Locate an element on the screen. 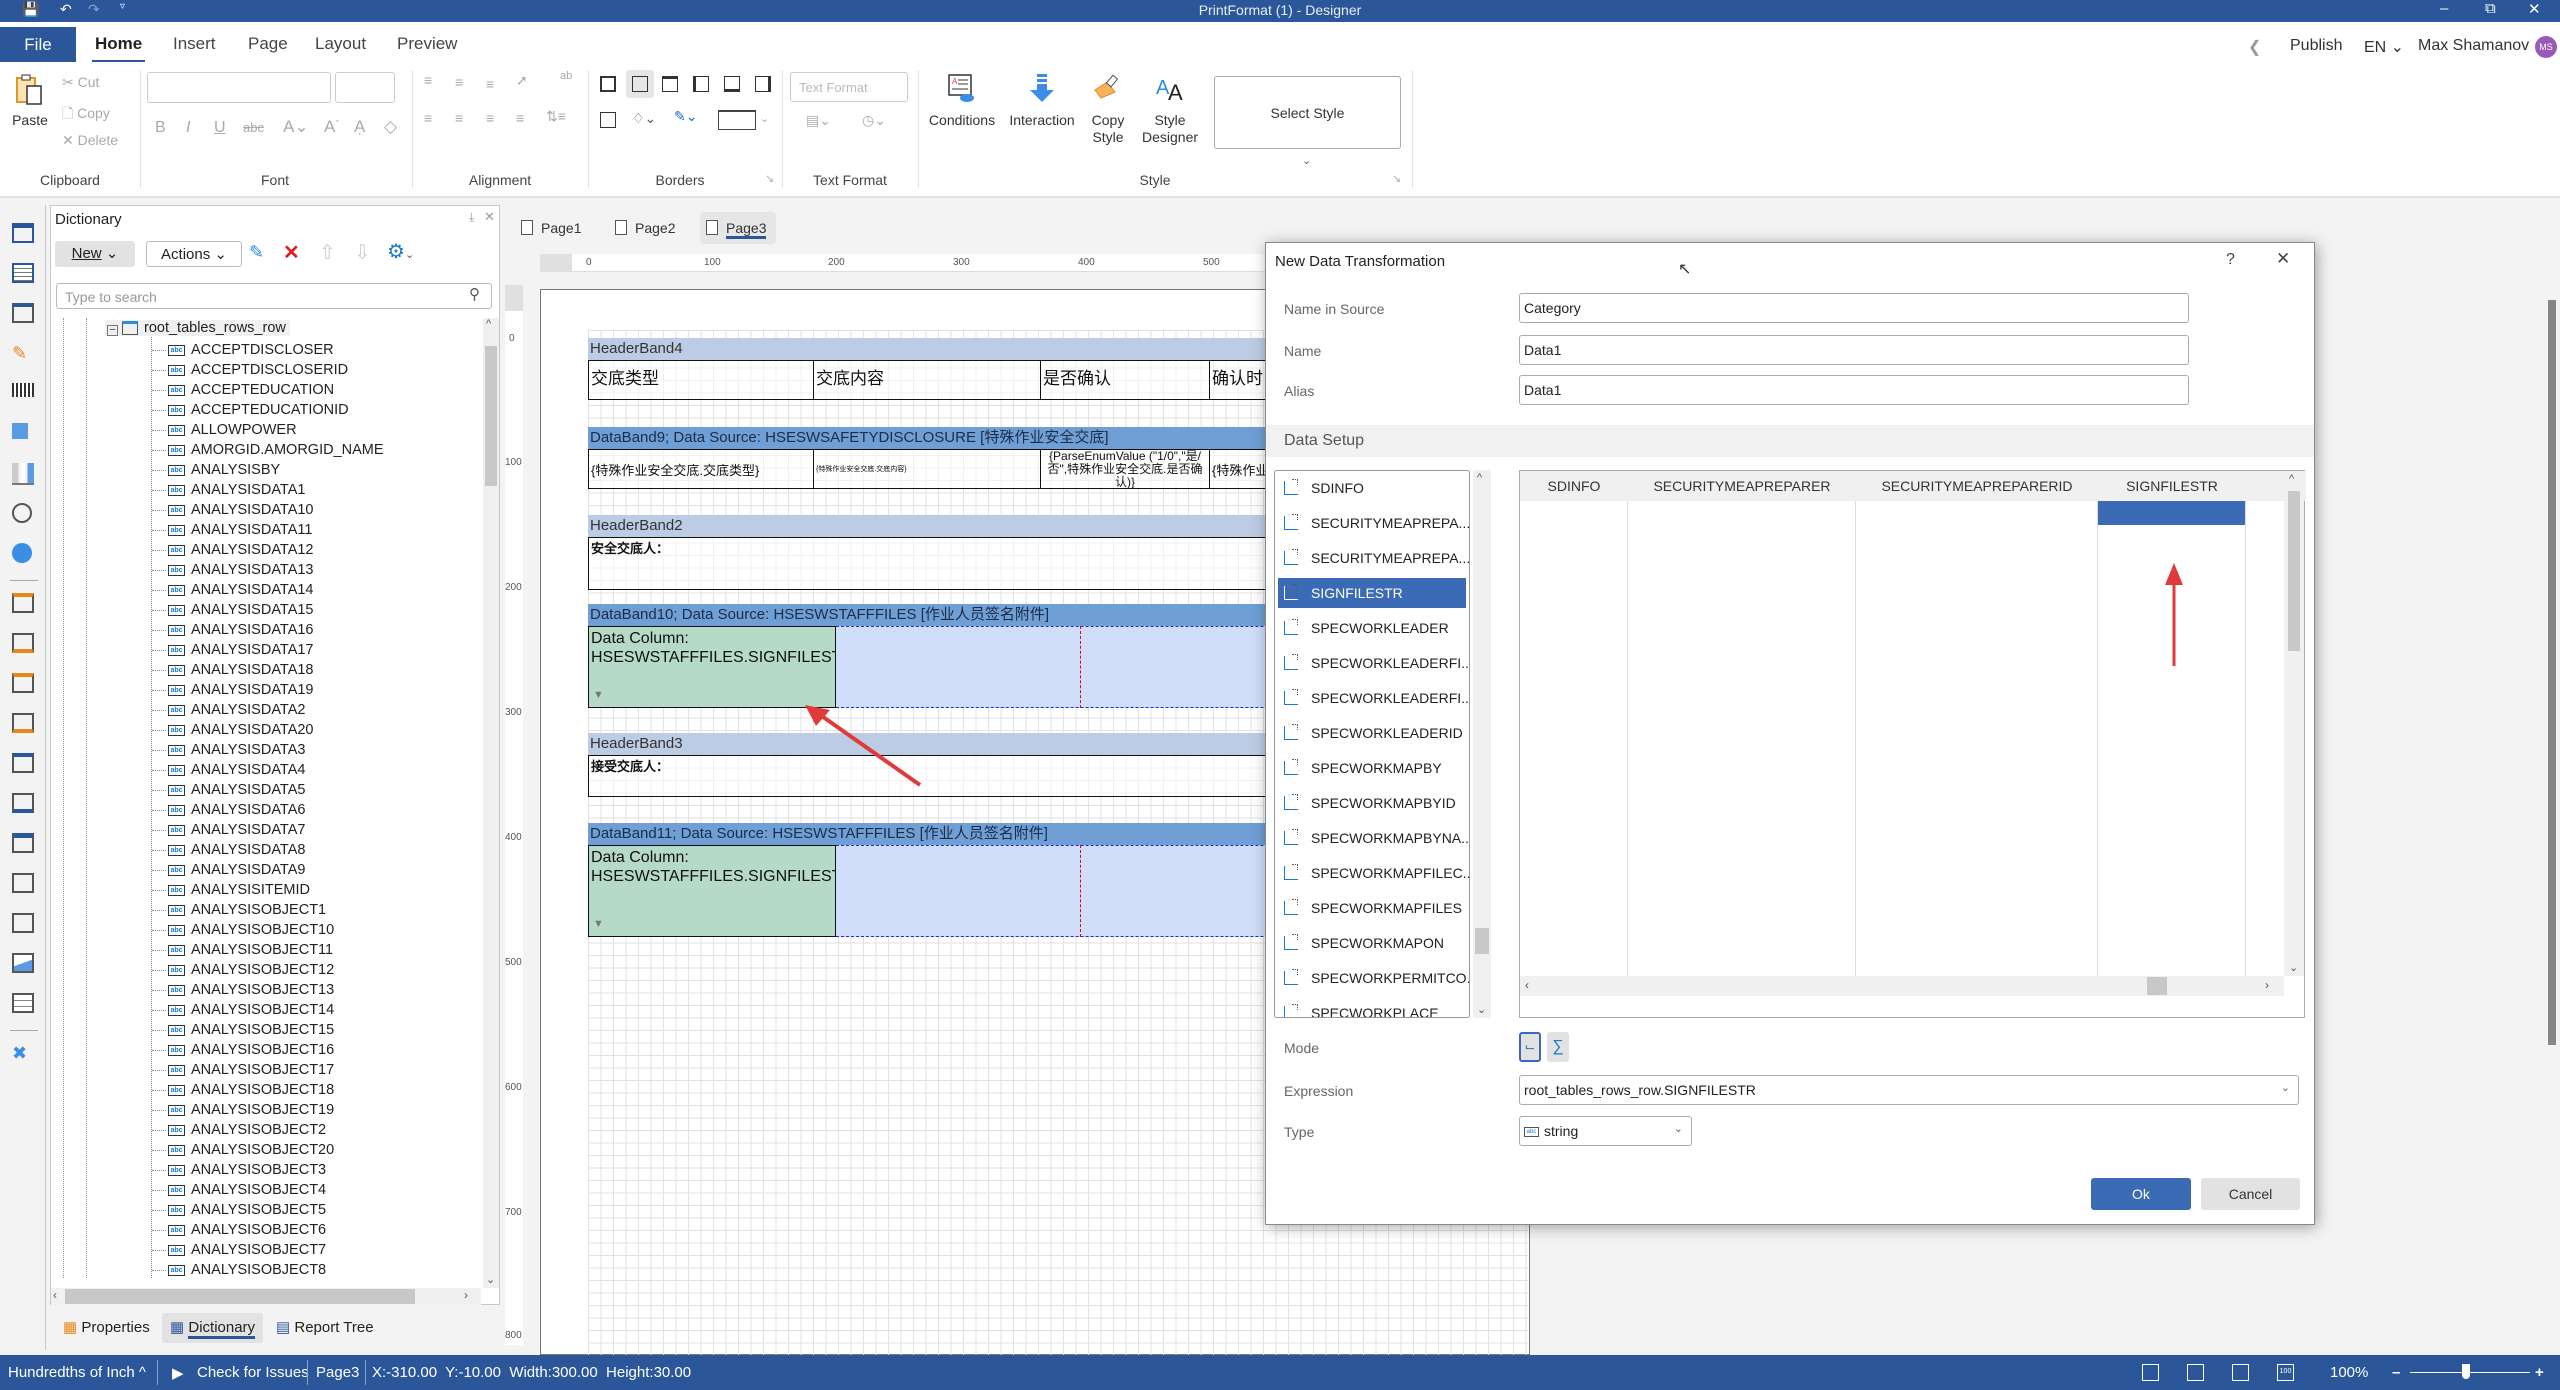 The image size is (2560, 1390). zoom-slider is located at coordinates (2470, 1372).